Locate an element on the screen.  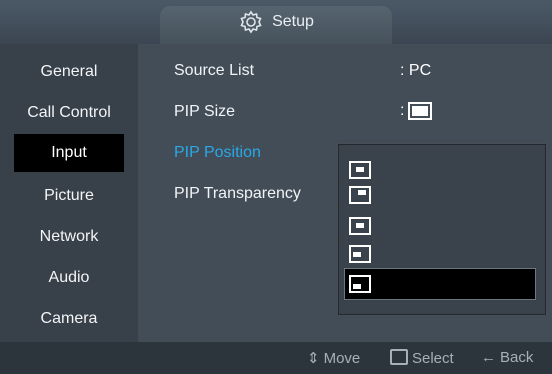
sidebar-item-label: Call Control is located at coordinates (69, 112).